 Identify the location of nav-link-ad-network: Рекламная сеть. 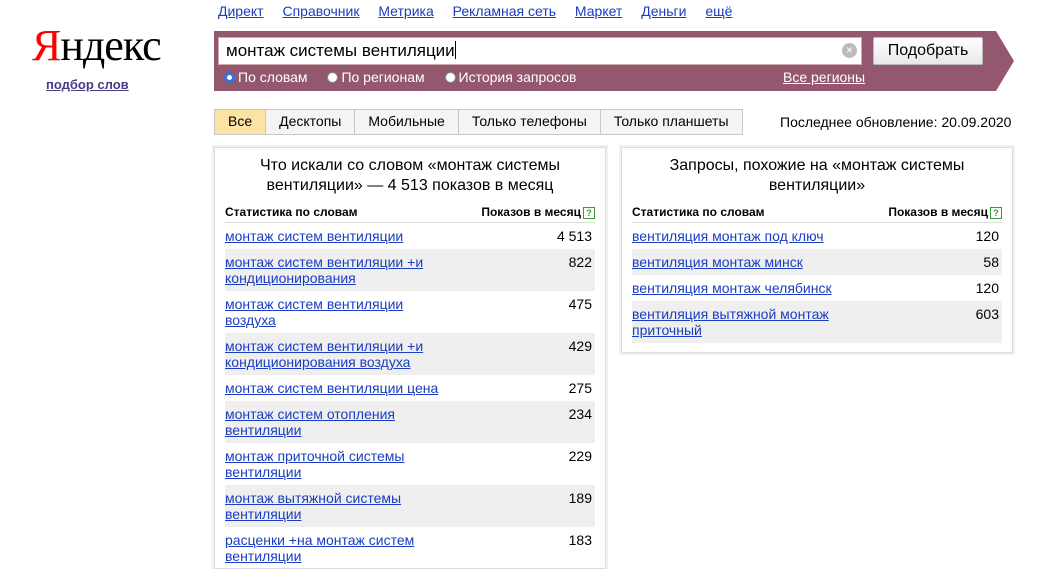
(504, 11).